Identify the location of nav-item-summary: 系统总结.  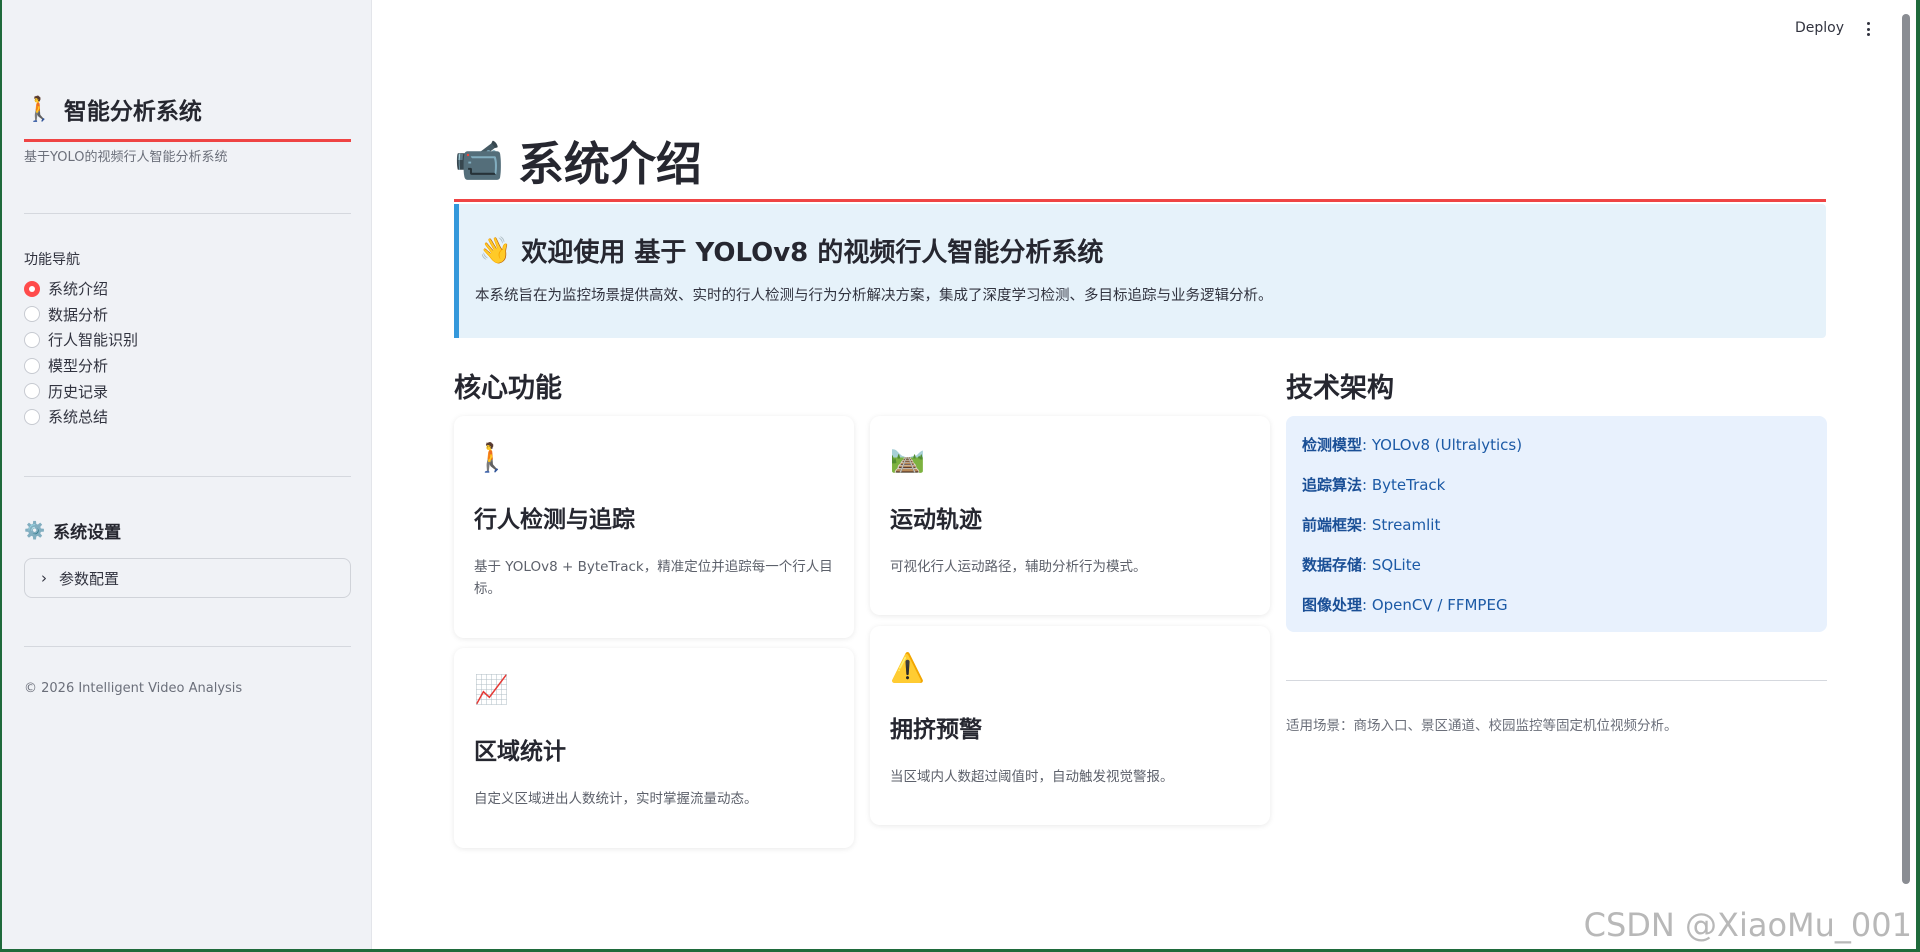
(81, 417).